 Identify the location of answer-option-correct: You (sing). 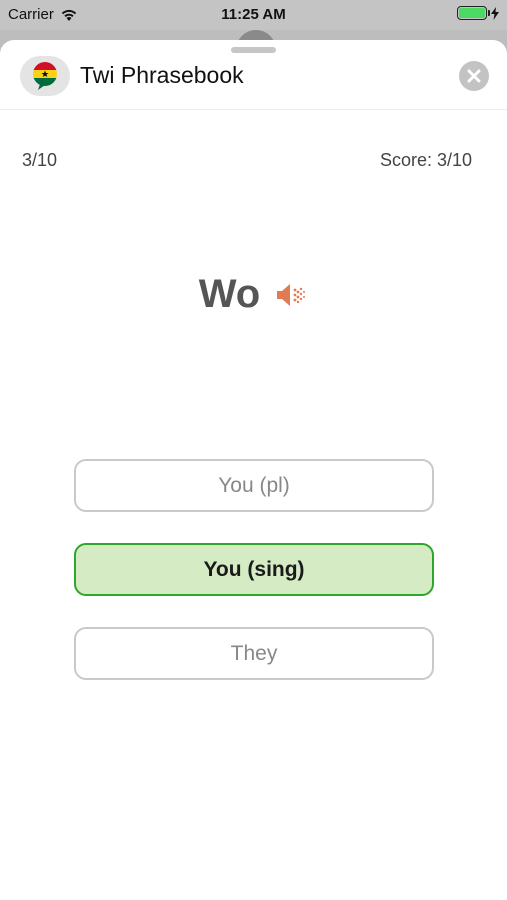
(254, 569).